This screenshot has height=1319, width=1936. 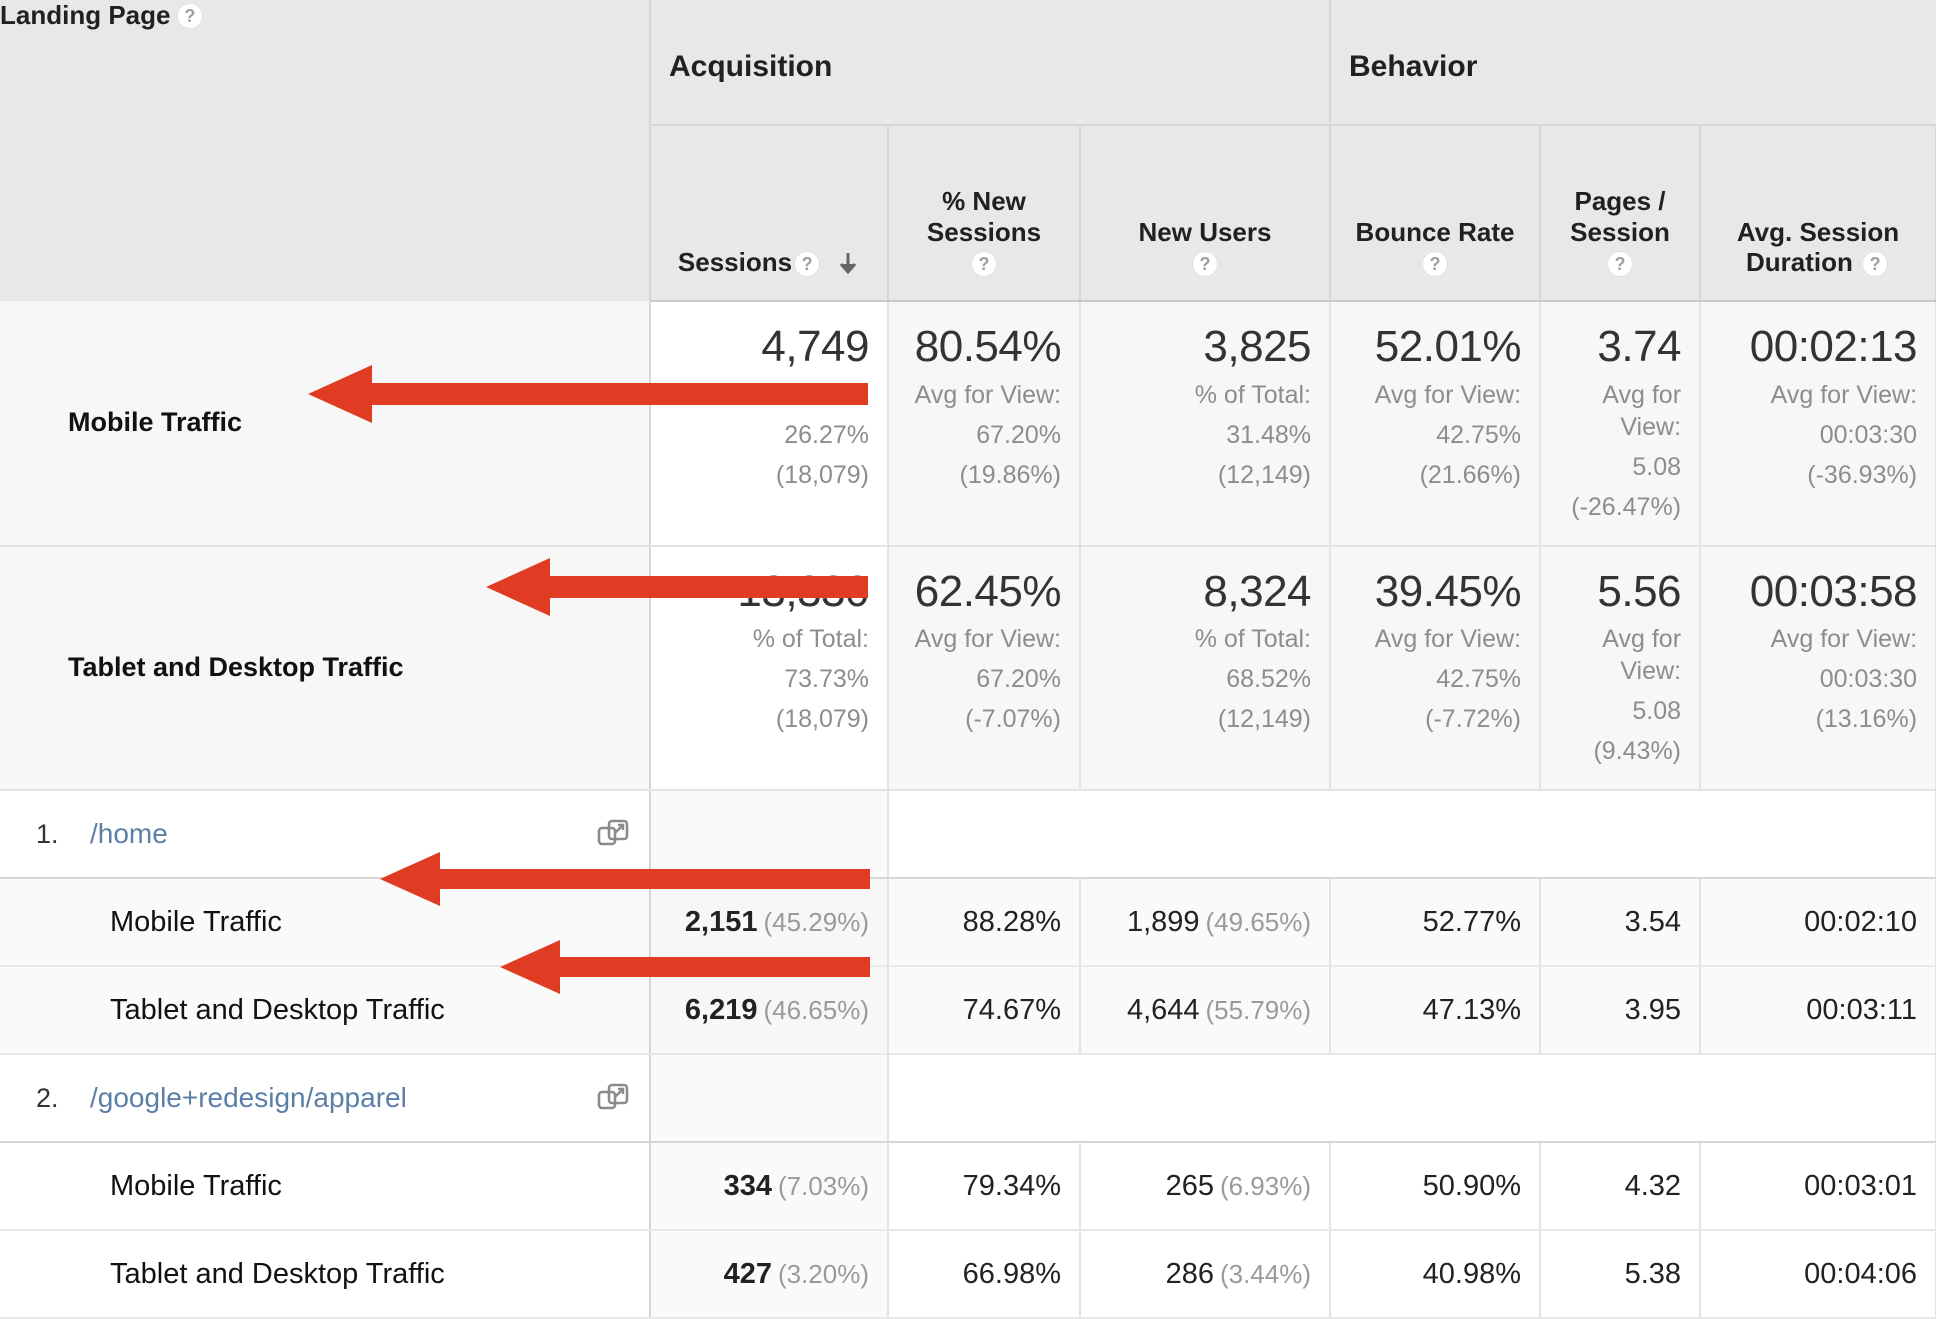 I want to click on summary-value: 8,324, so click(x=1257, y=591).